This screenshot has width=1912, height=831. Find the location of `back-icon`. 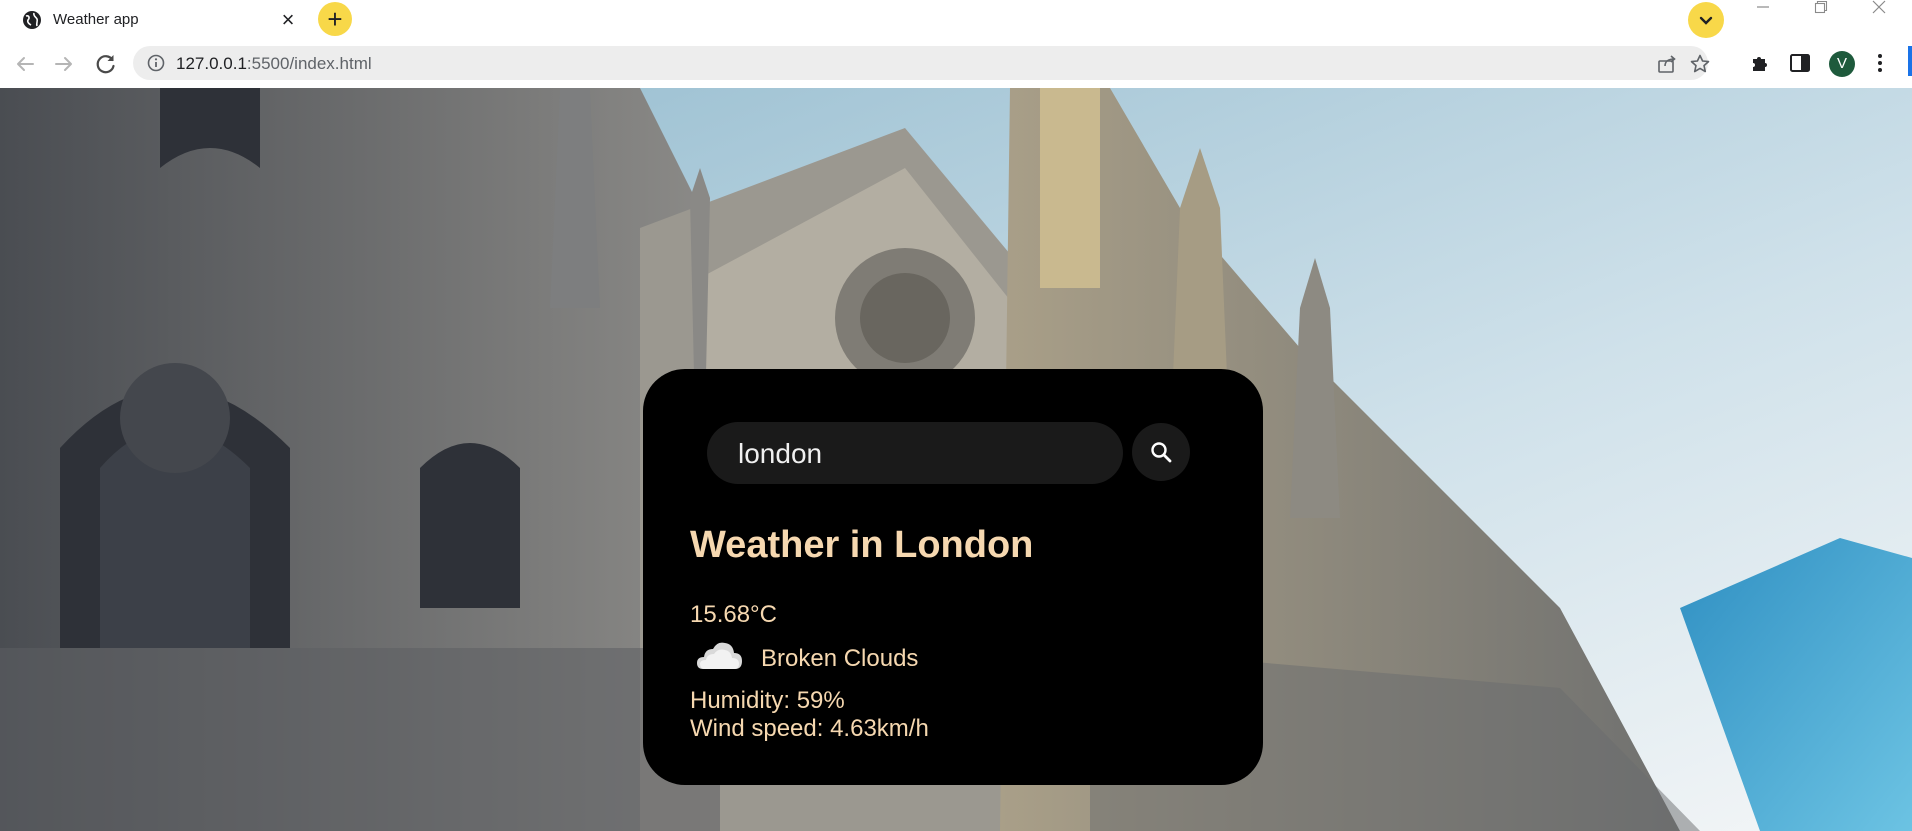

back-icon is located at coordinates (25, 64).